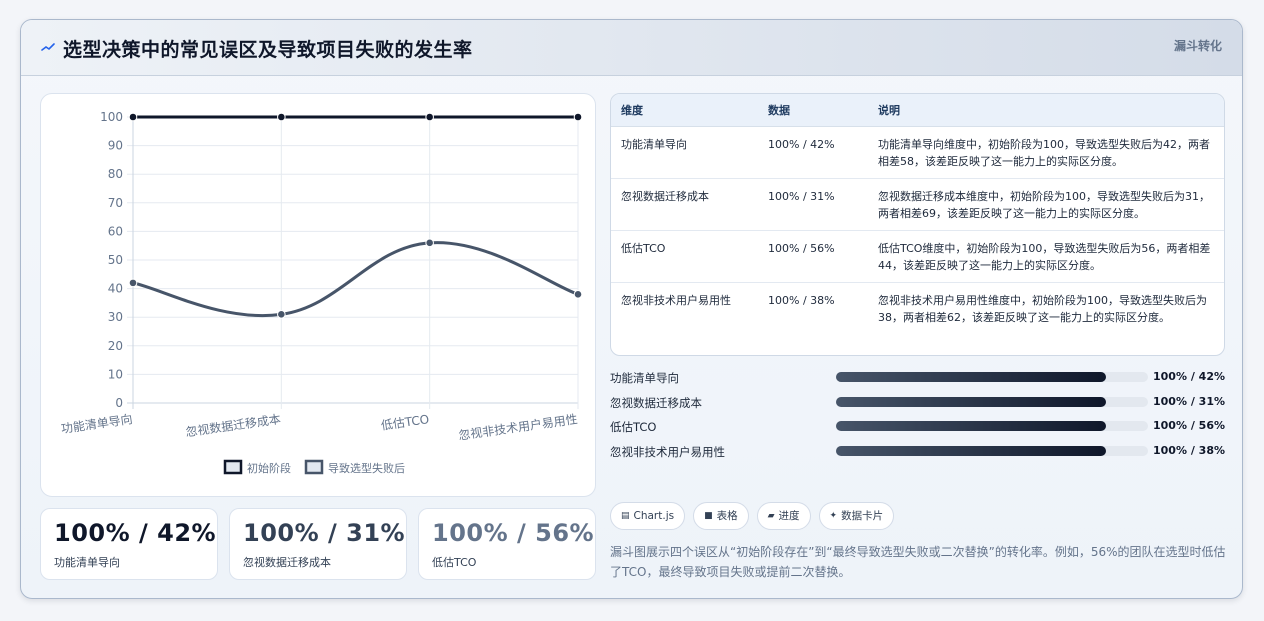  What do you see at coordinates (115, 346) in the screenshot?
I see `y-tick-label: 20` at bounding box center [115, 346].